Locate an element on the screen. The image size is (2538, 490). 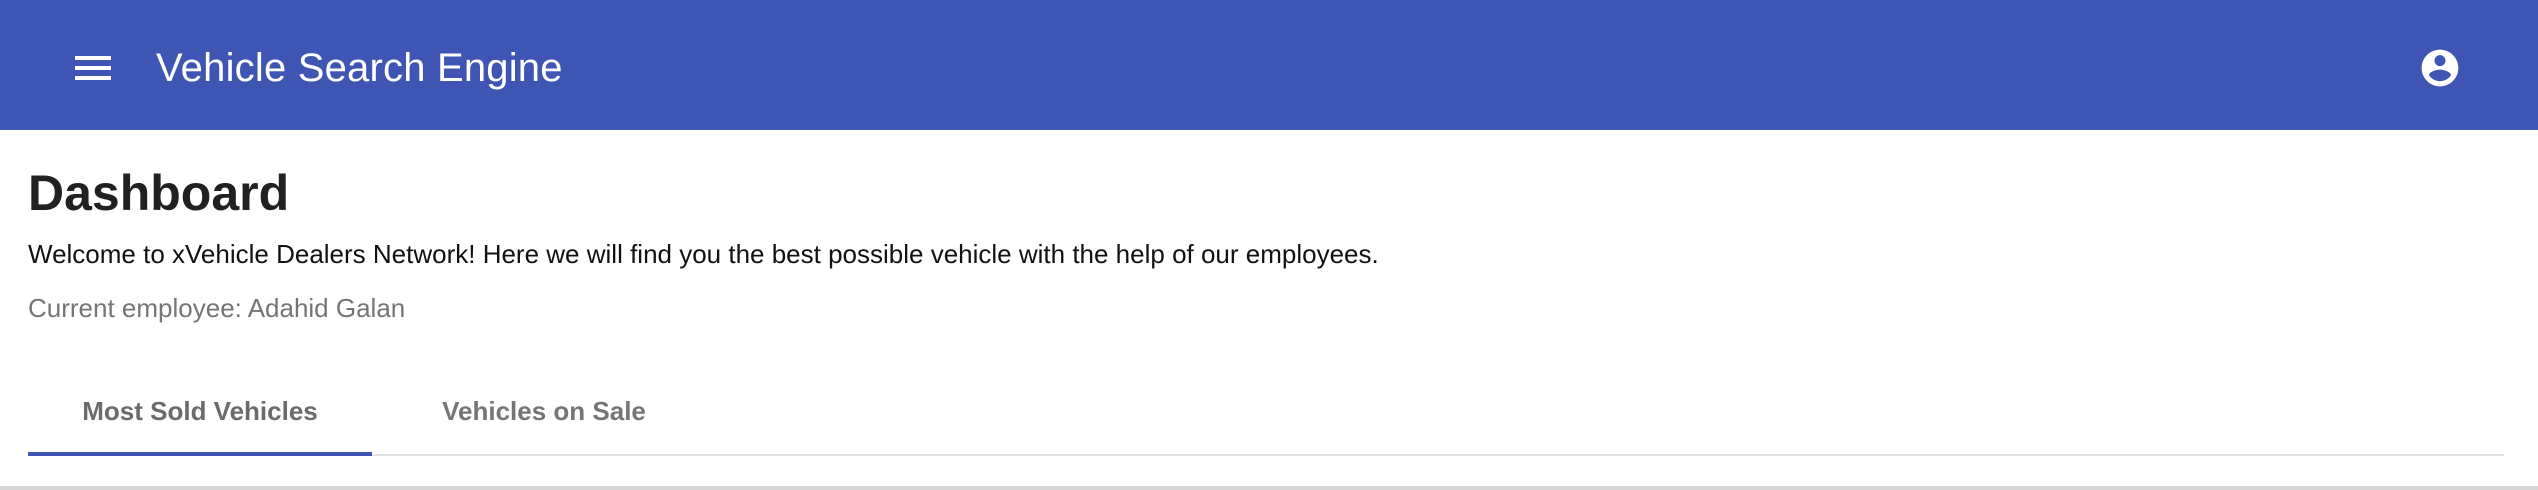
page-title: Dashboard is located at coordinates (159, 193).